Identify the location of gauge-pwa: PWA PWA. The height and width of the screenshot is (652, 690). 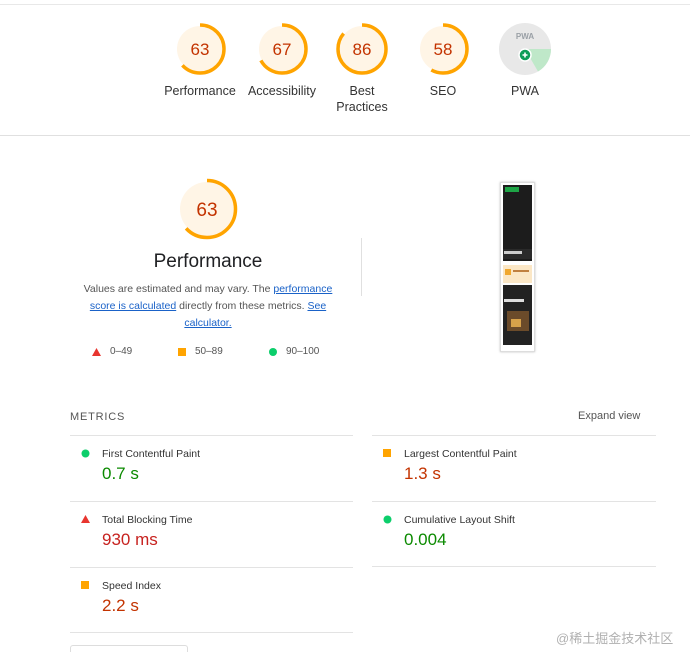
(525, 60).